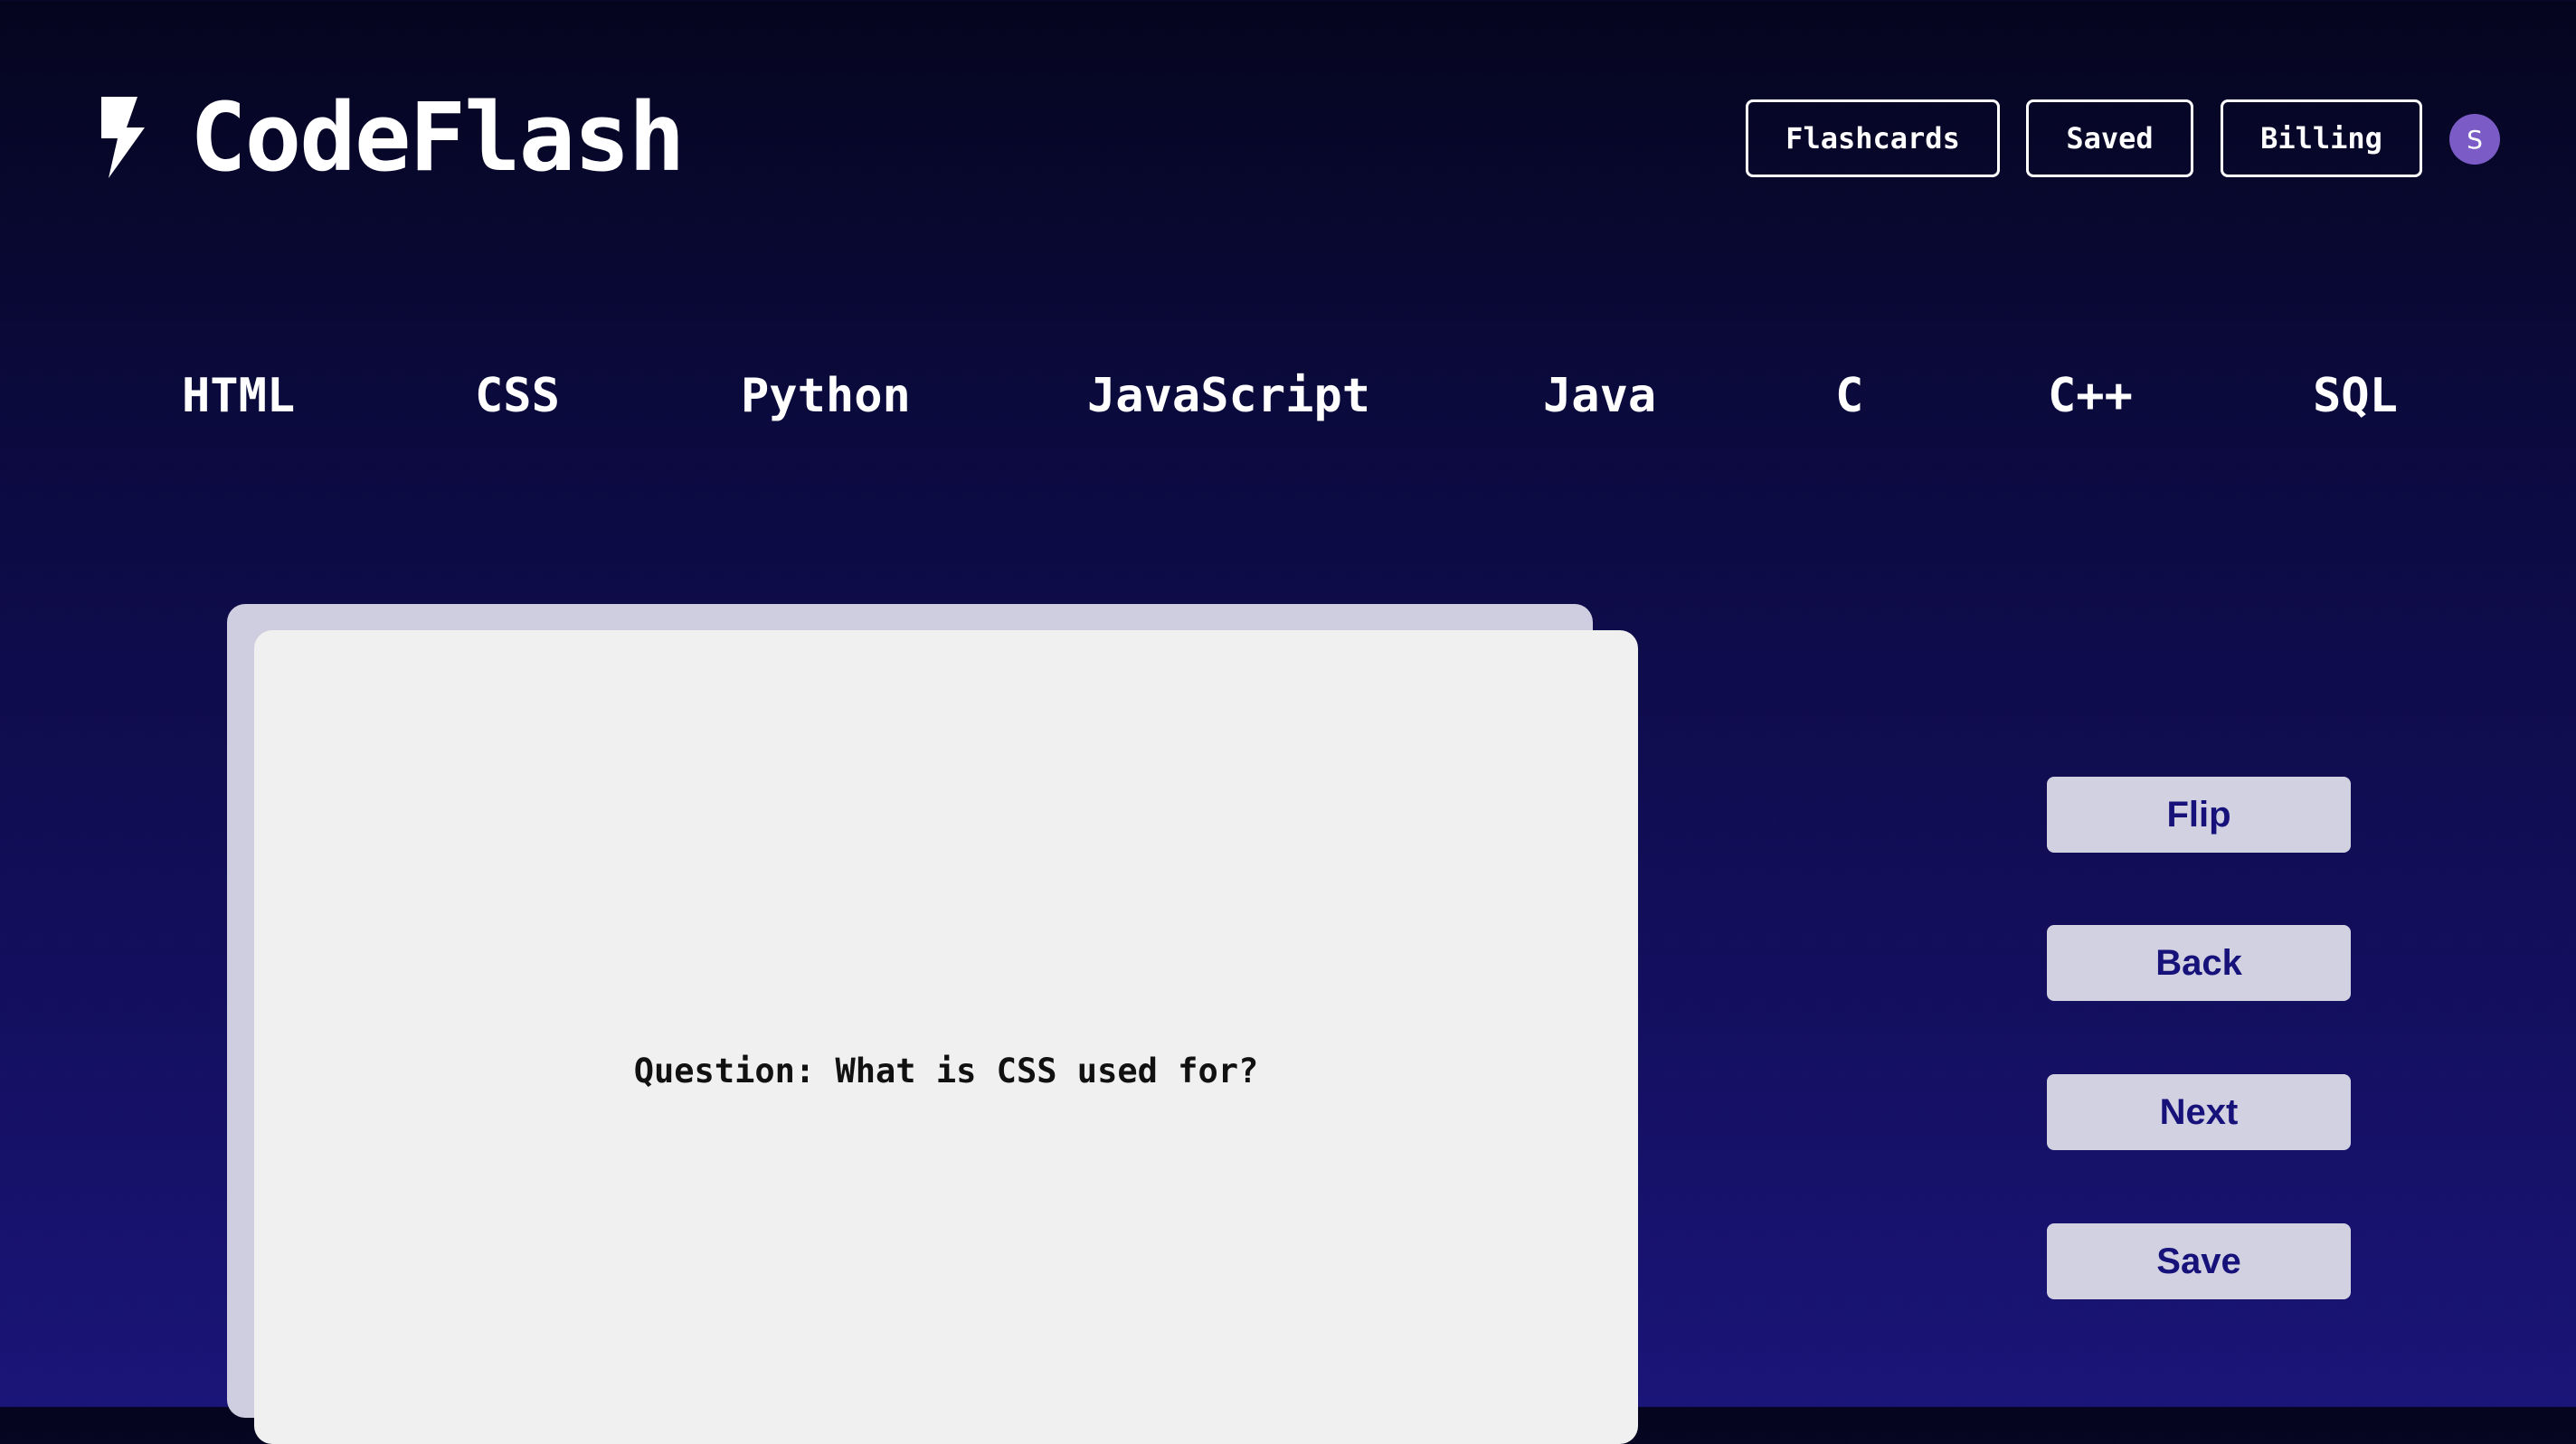  I want to click on language-tab-javascript: JavaScript, so click(1229, 396).